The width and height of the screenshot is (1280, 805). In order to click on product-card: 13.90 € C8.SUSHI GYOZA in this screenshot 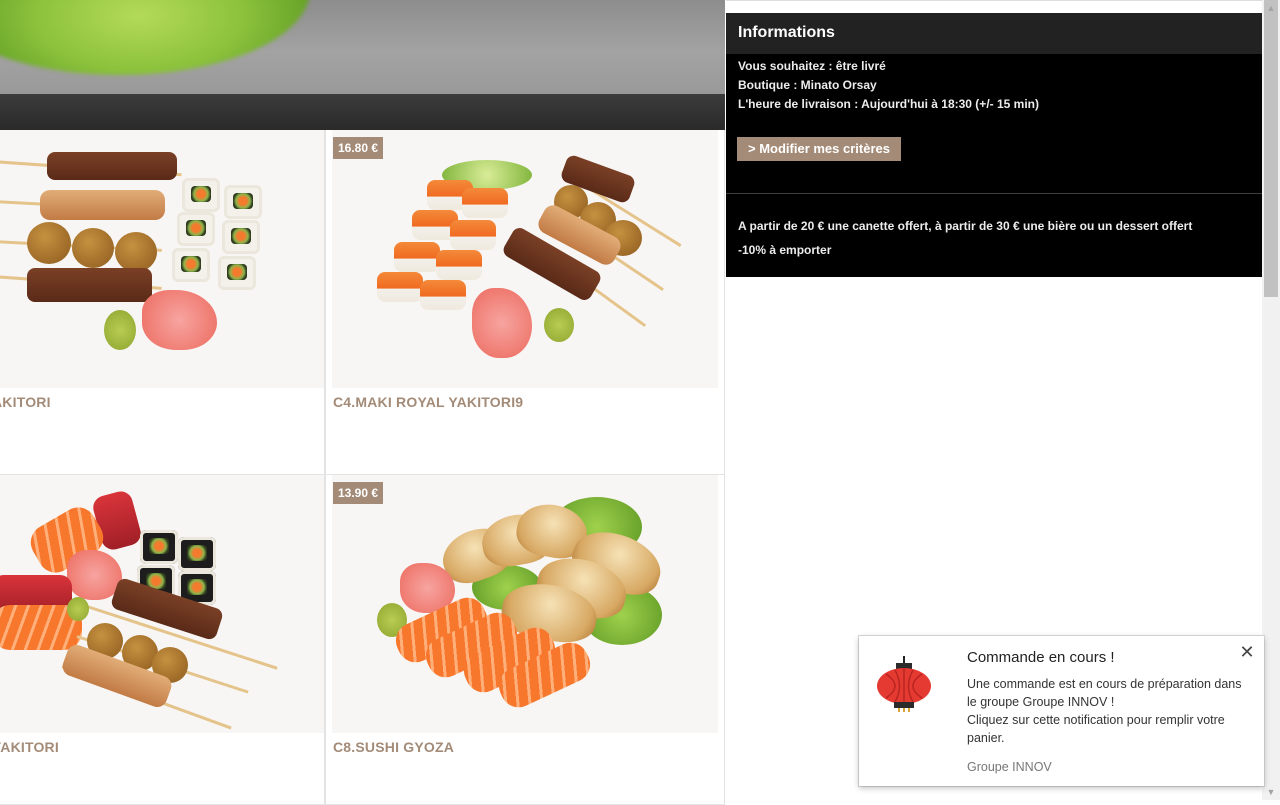, I will do `click(525, 640)`.